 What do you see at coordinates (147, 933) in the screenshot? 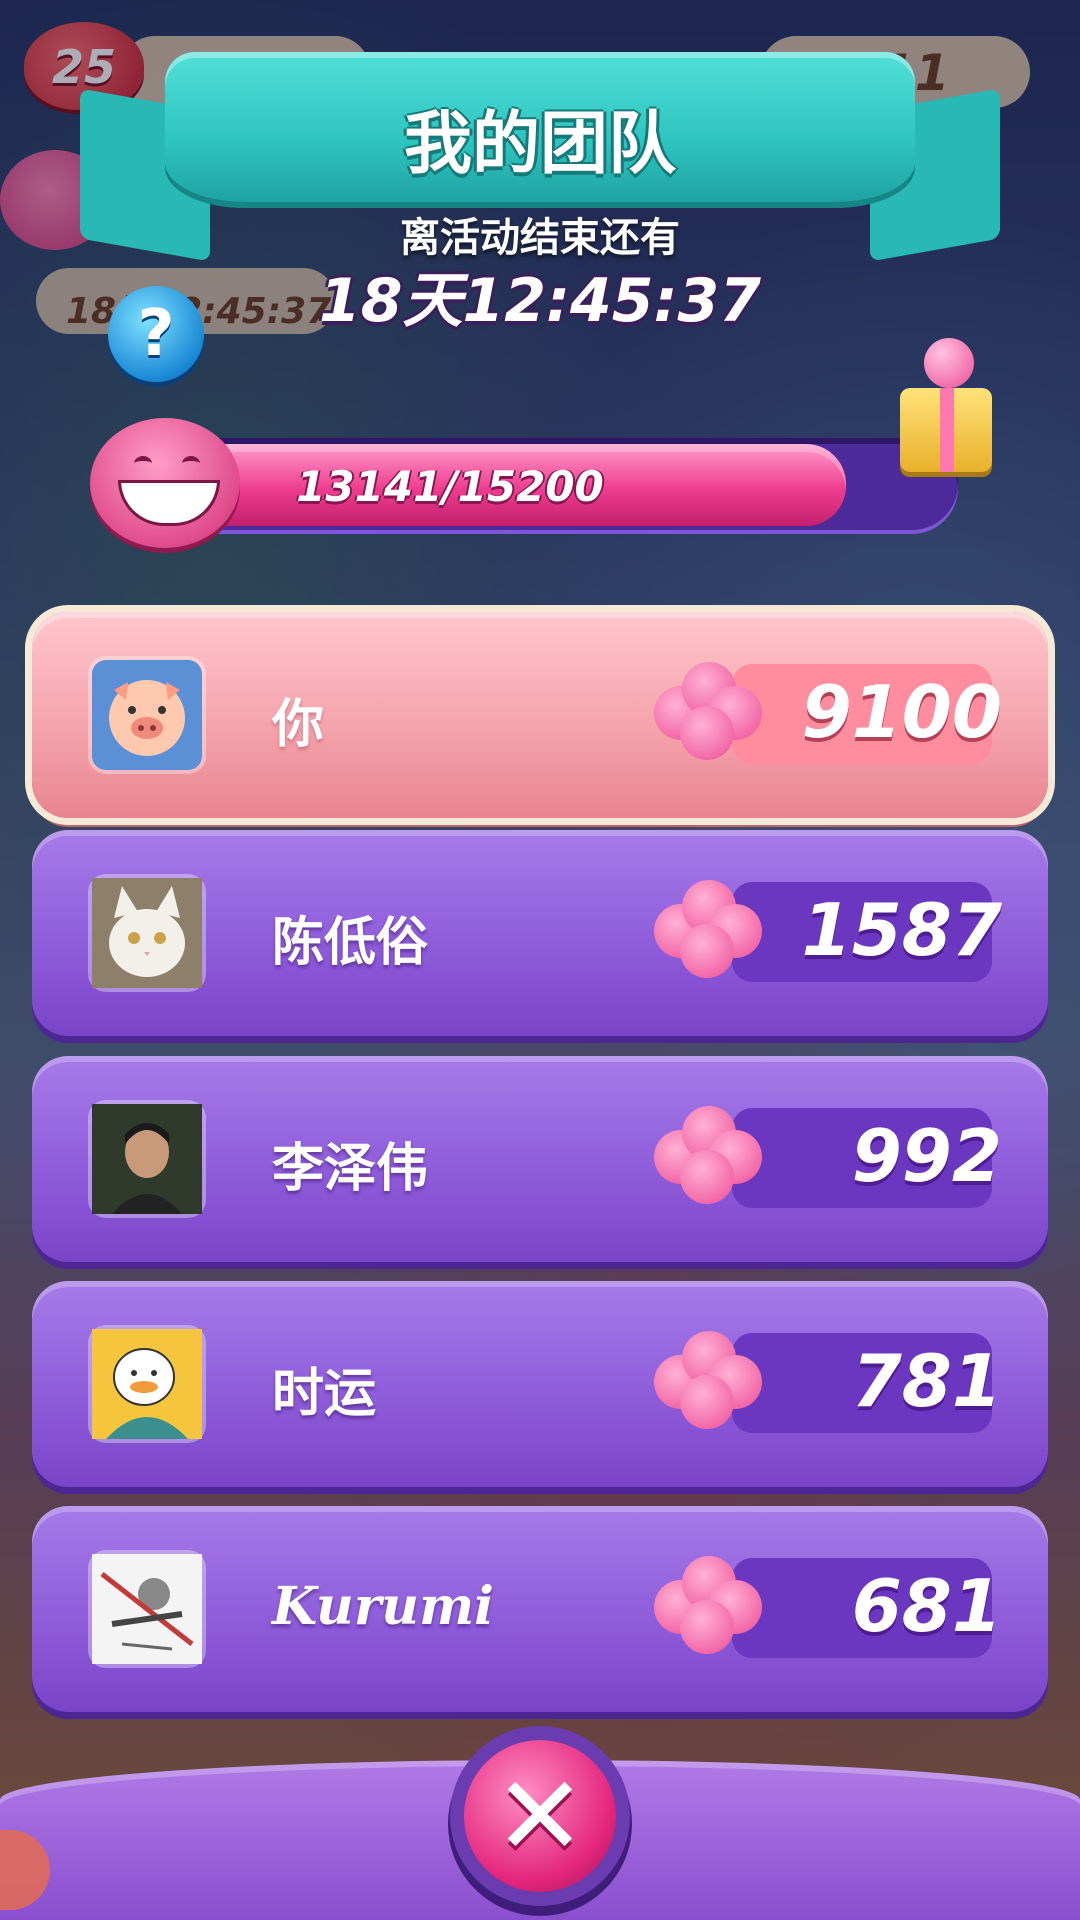
I see `white-cat-avatar` at bounding box center [147, 933].